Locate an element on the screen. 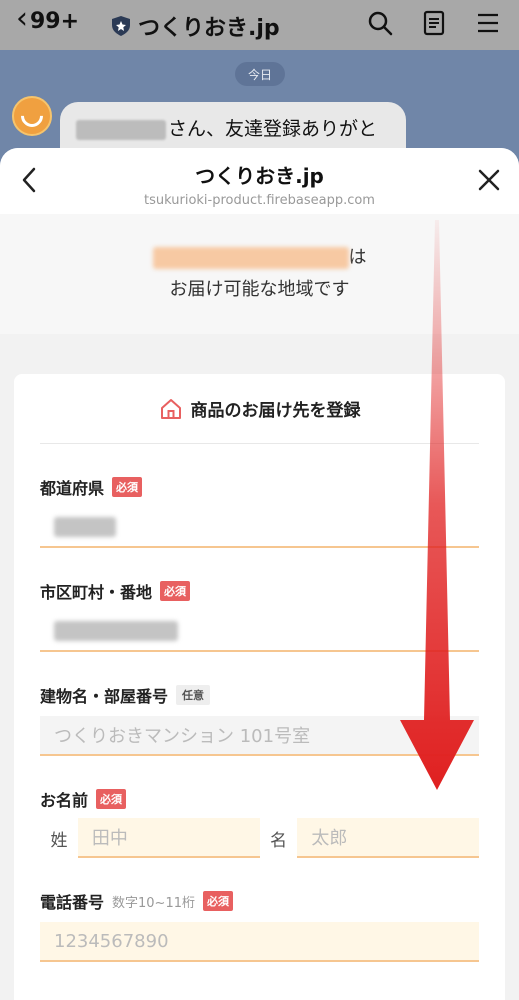  back-button: ‹ 99+ is located at coordinates (48, 19).